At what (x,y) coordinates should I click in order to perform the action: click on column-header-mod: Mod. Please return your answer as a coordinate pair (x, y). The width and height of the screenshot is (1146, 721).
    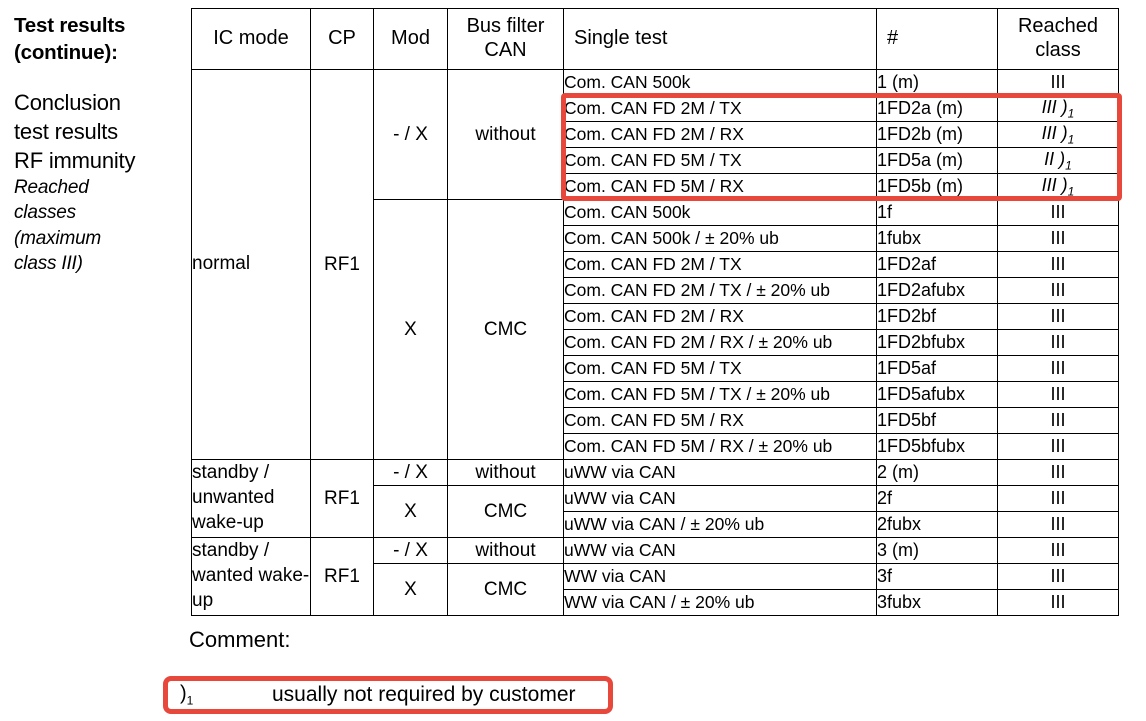
    Looking at the image, I should click on (410, 39).